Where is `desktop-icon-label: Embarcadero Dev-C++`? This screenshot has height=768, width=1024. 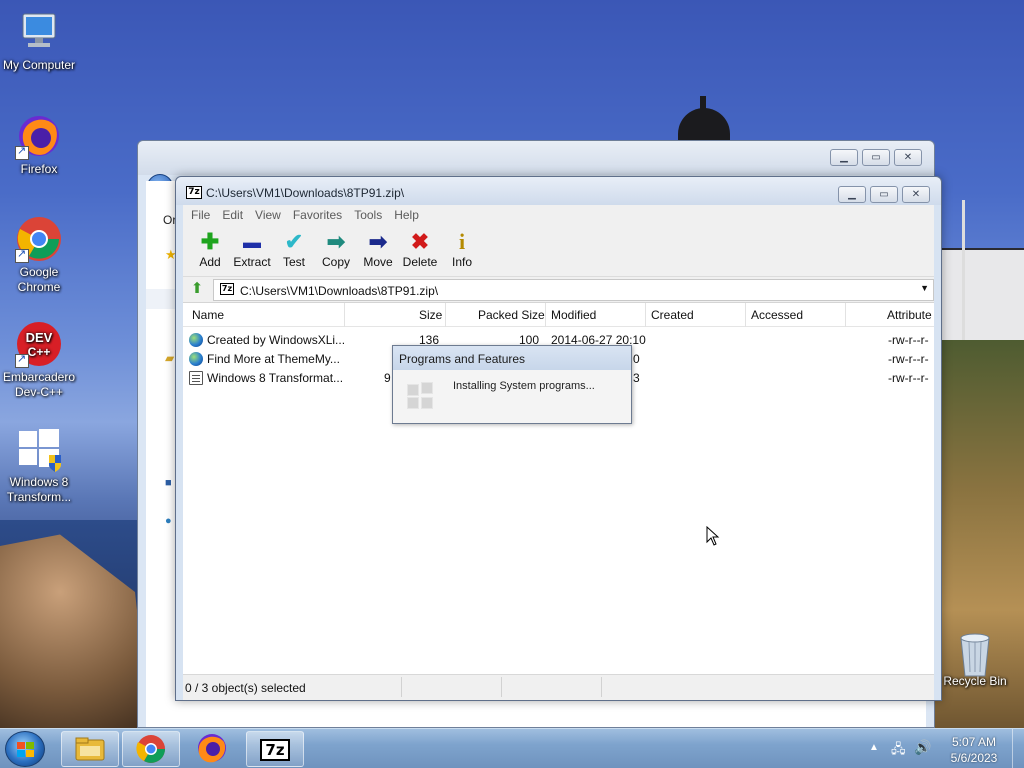
desktop-icon-label: Embarcadero Dev-C++ is located at coordinates (39, 384).